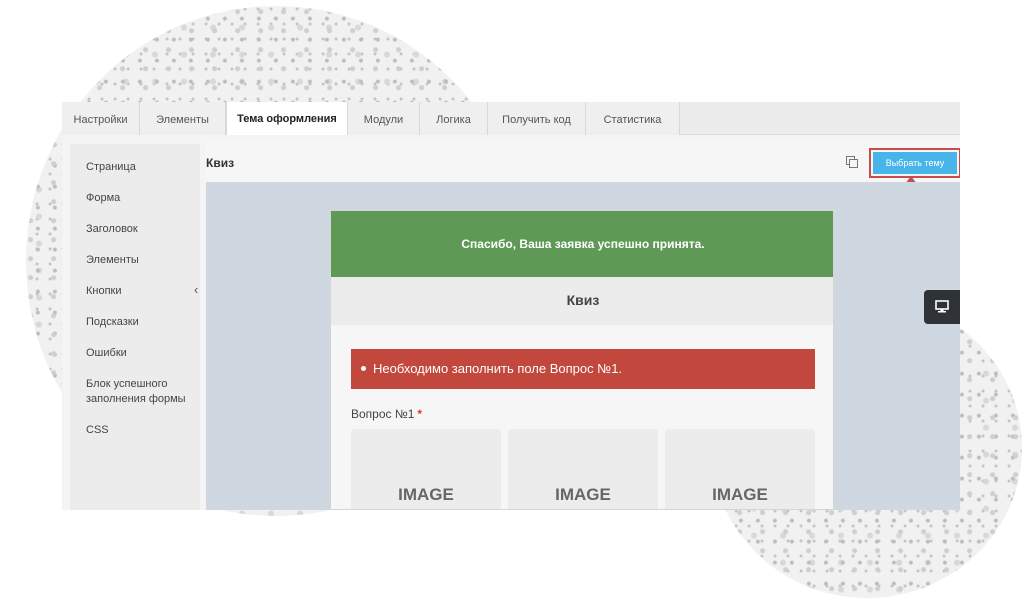  What do you see at coordinates (852, 162) in the screenshot?
I see `copy-icon` at bounding box center [852, 162].